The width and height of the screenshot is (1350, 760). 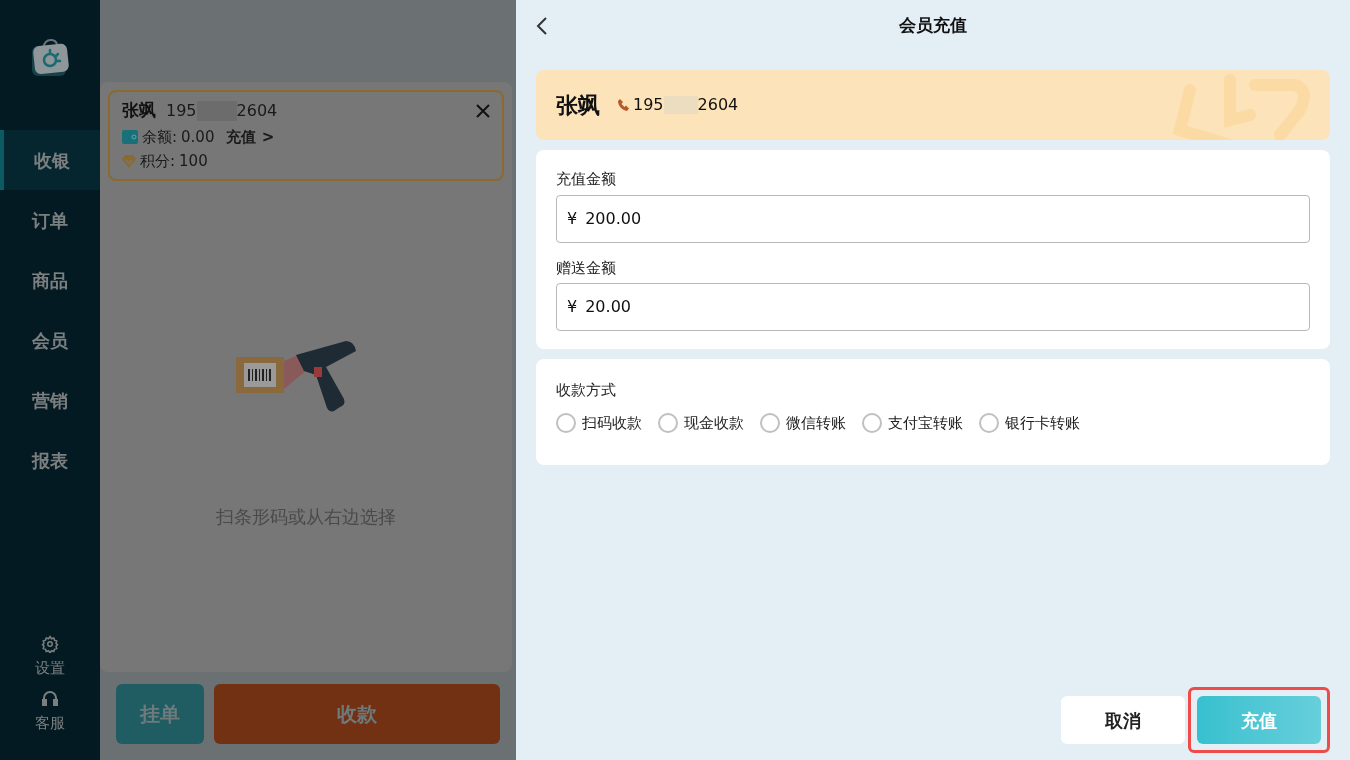 I want to click on phone-icon, so click(x=623, y=105).